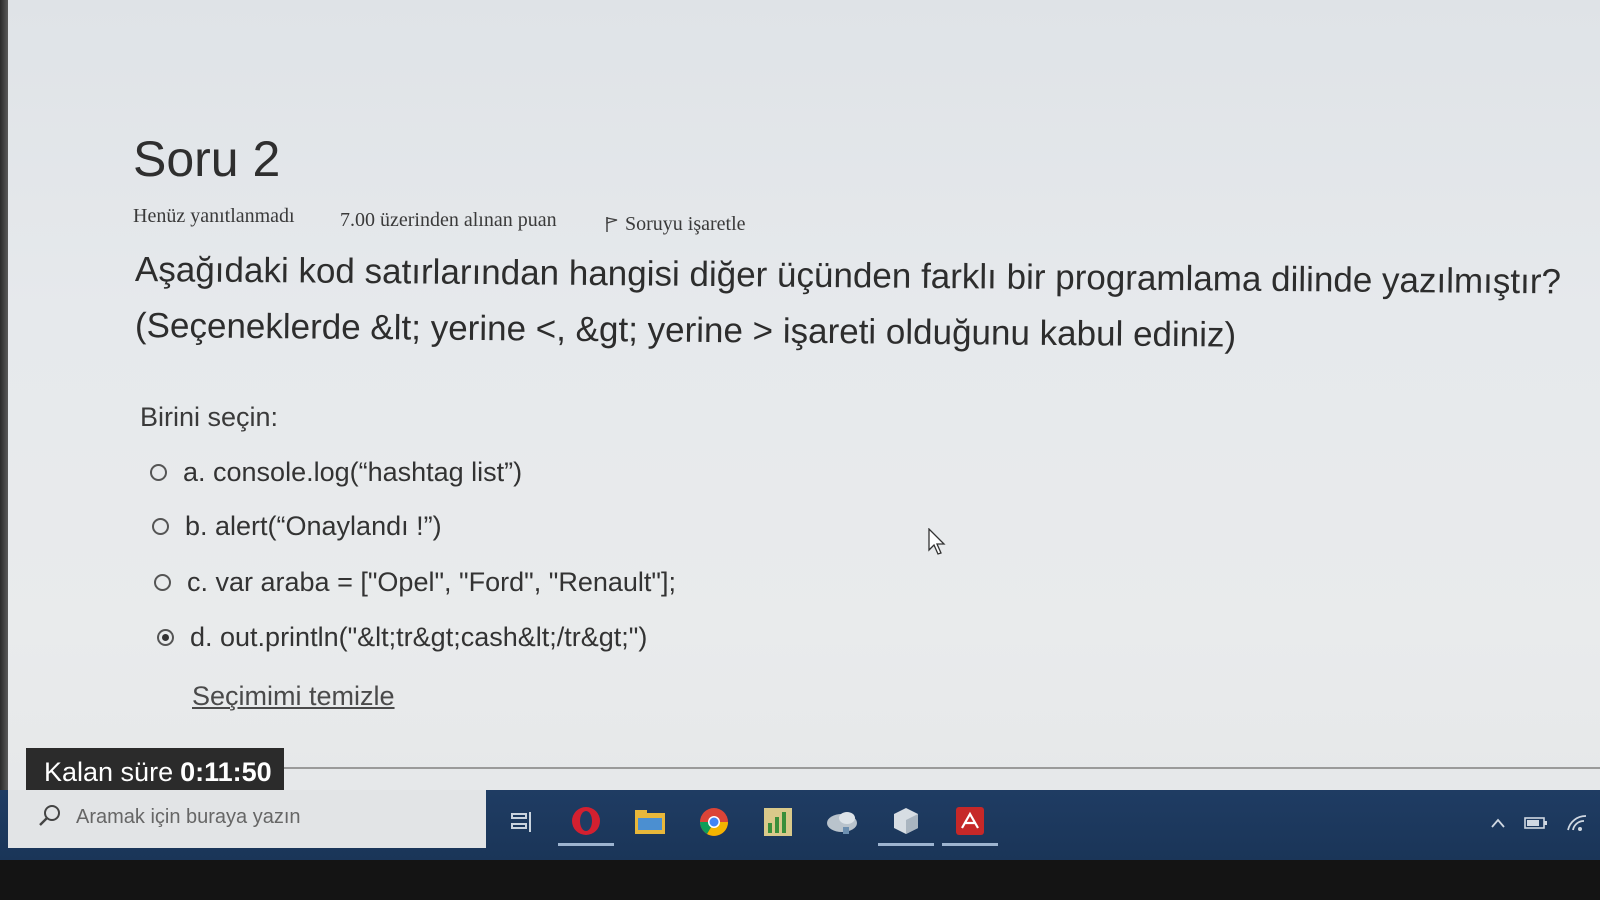  What do you see at coordinates (160, 526) in the screenshot?
I see `radio-button-b` at bounding box center [160, 526].